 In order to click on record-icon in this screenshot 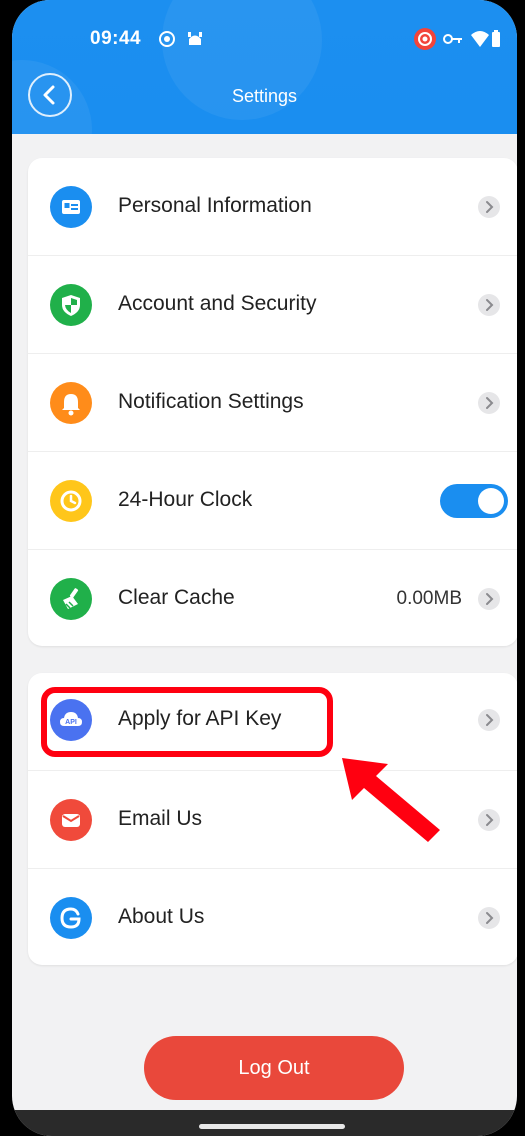, I will do `click(167, 39)`.